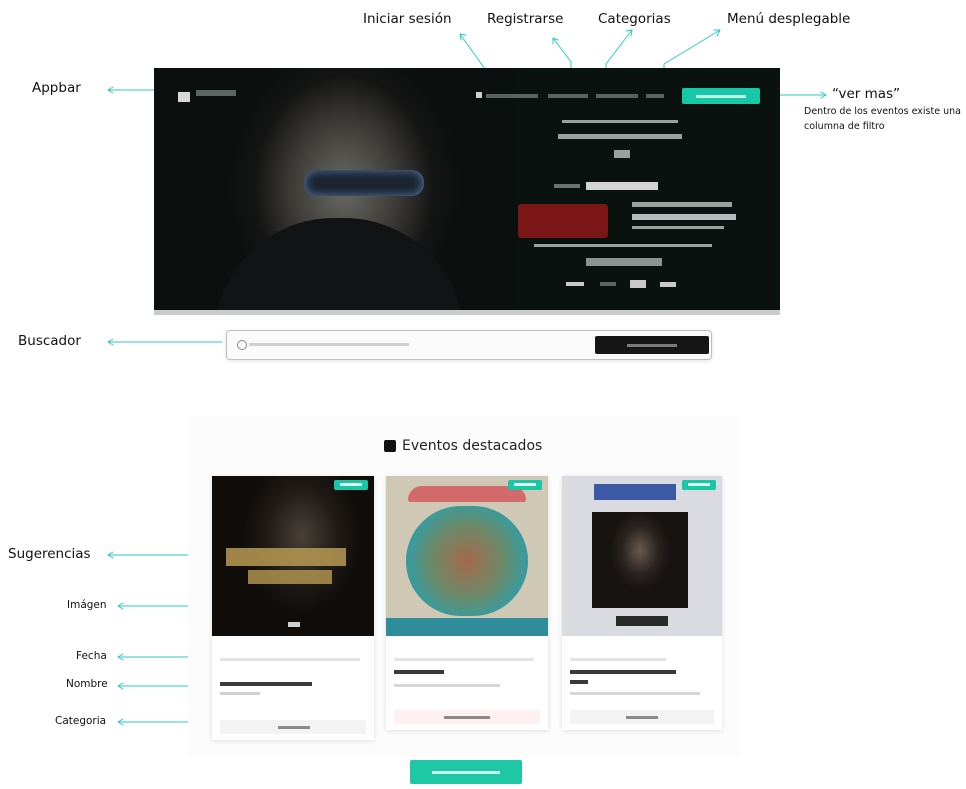  I want to click on label-nombre: Nombre, so click(87, 684).